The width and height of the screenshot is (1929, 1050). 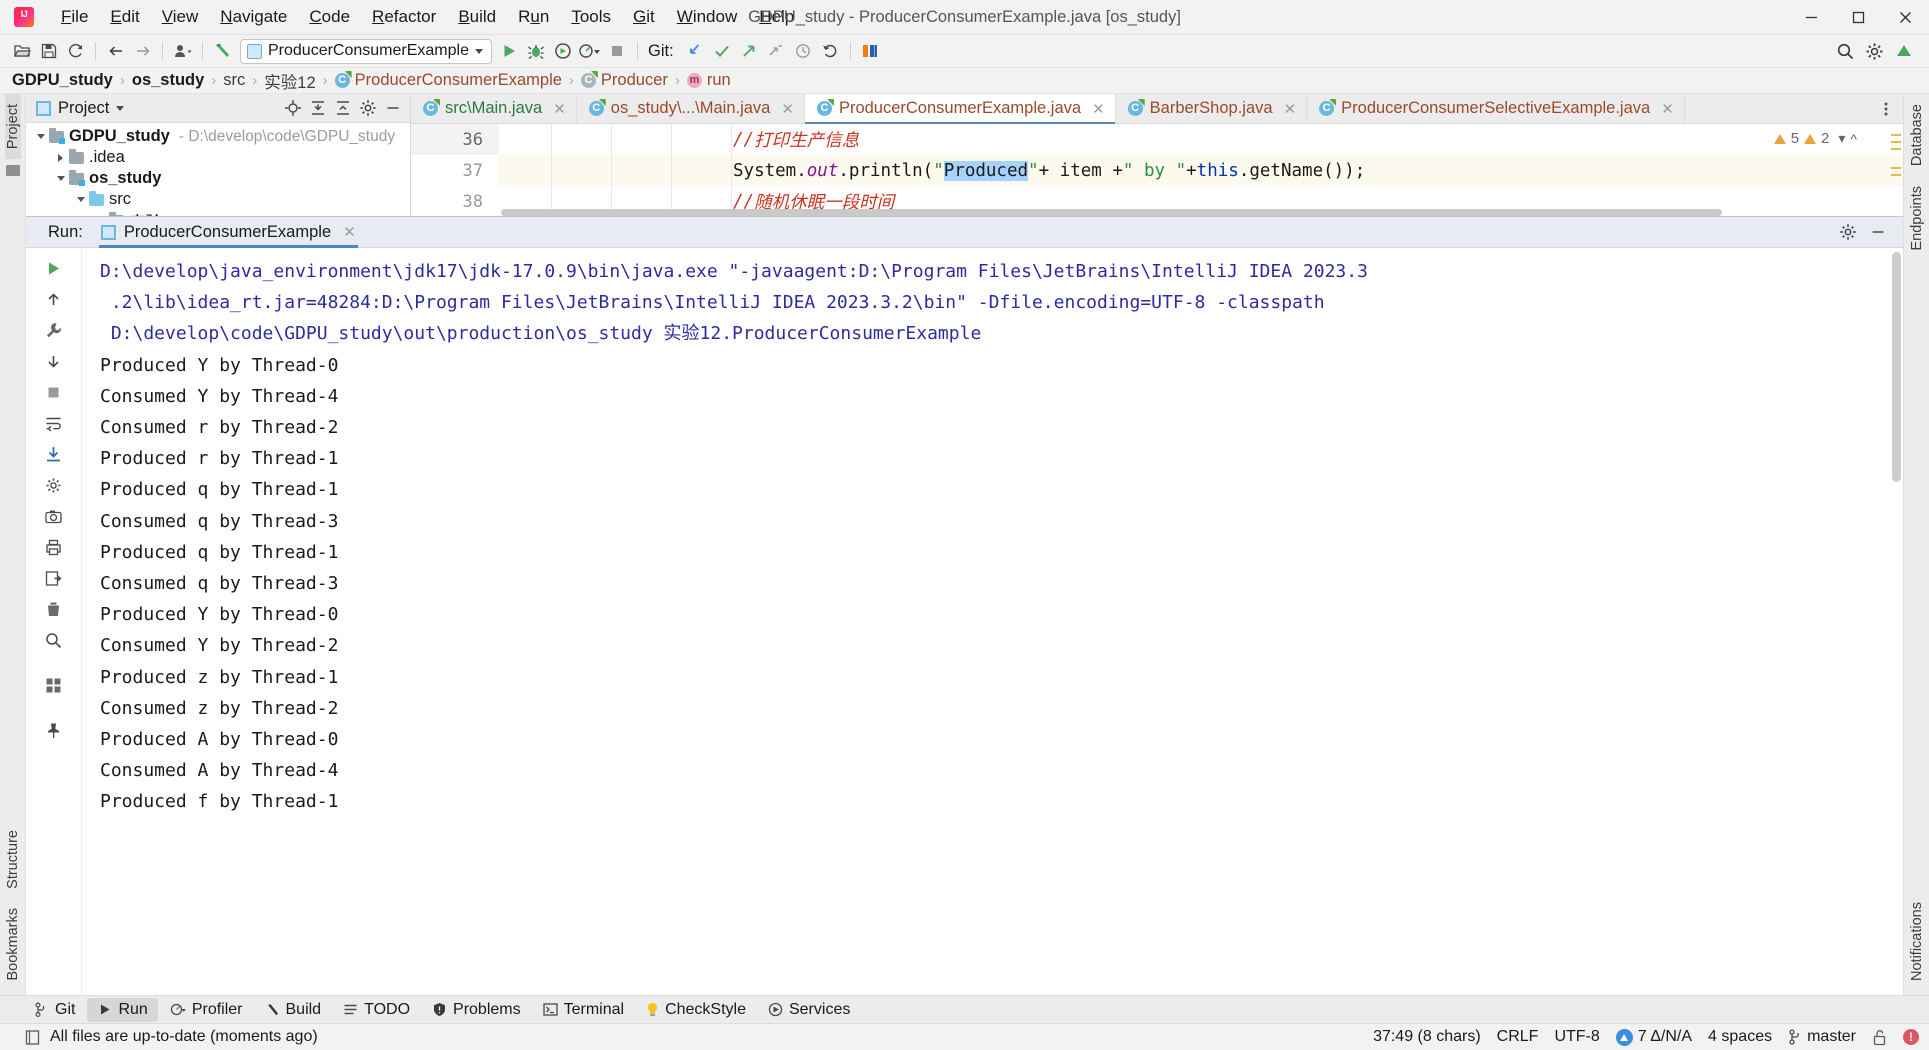 I want to click on rail-item-bookmarks: Bookmarks, so click(x=13, y=944).